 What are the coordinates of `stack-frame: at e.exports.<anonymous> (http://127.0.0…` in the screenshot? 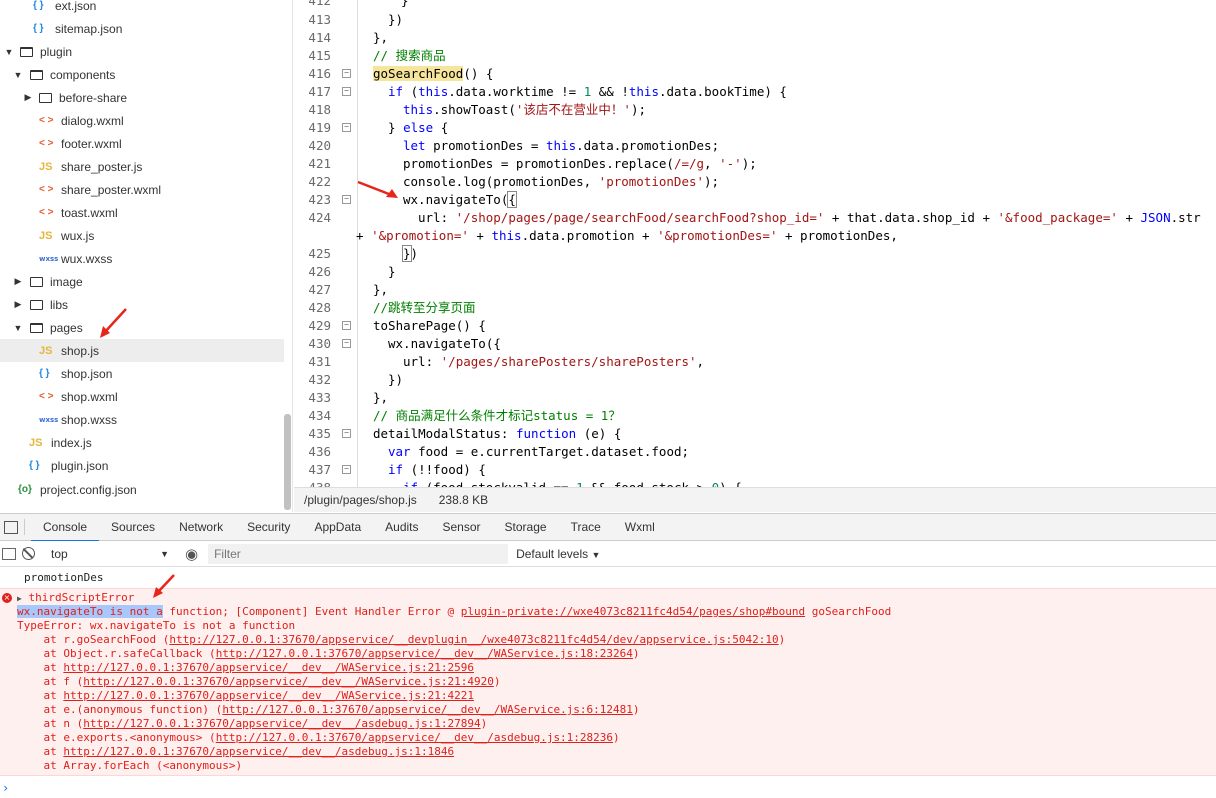 It's located at (318, 738).